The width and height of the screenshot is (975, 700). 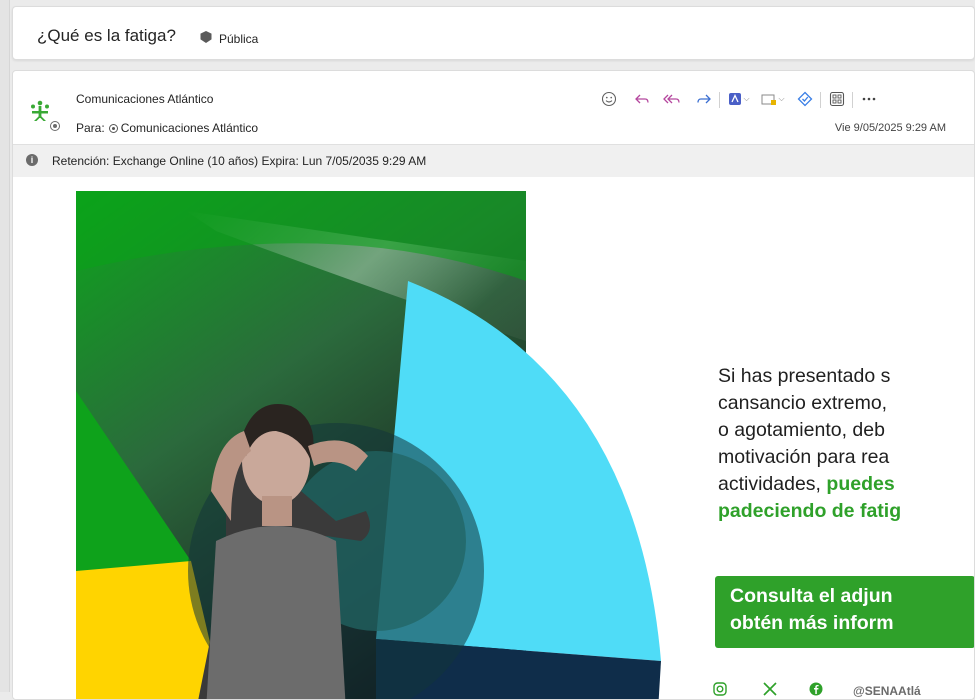 I want to click on presence-status-icon, so click(x=55, y=126).